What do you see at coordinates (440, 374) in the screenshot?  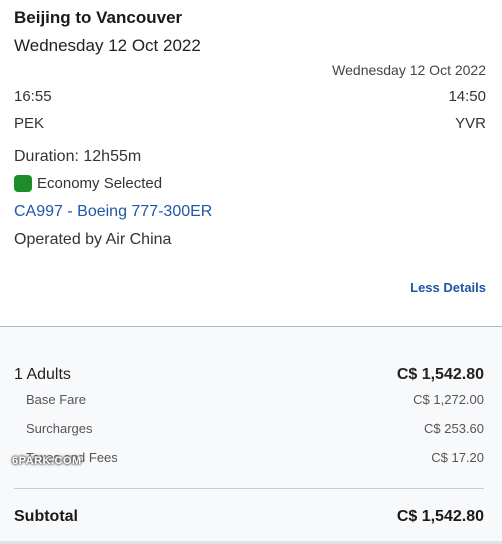 I see `adults-amount: C$ 1,542.80` at bounding box center [440, 374].